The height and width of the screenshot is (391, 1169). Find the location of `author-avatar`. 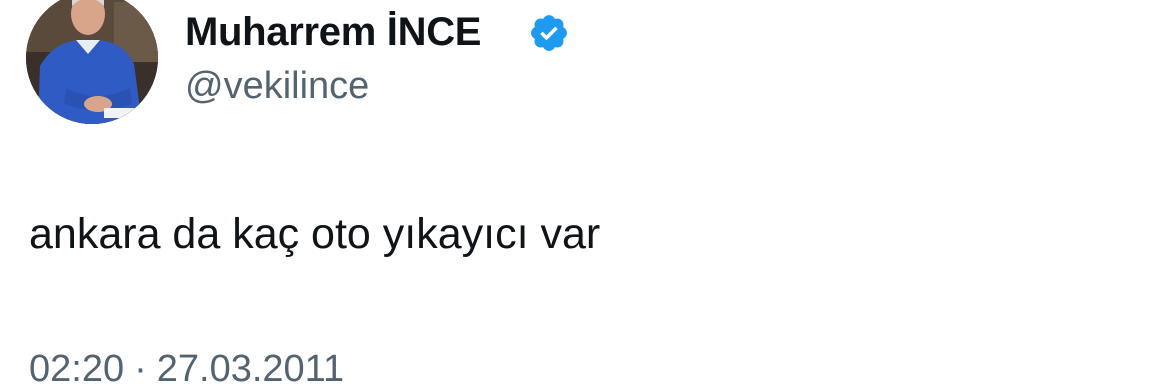

author-avatar is located at coordinates (92, 62).